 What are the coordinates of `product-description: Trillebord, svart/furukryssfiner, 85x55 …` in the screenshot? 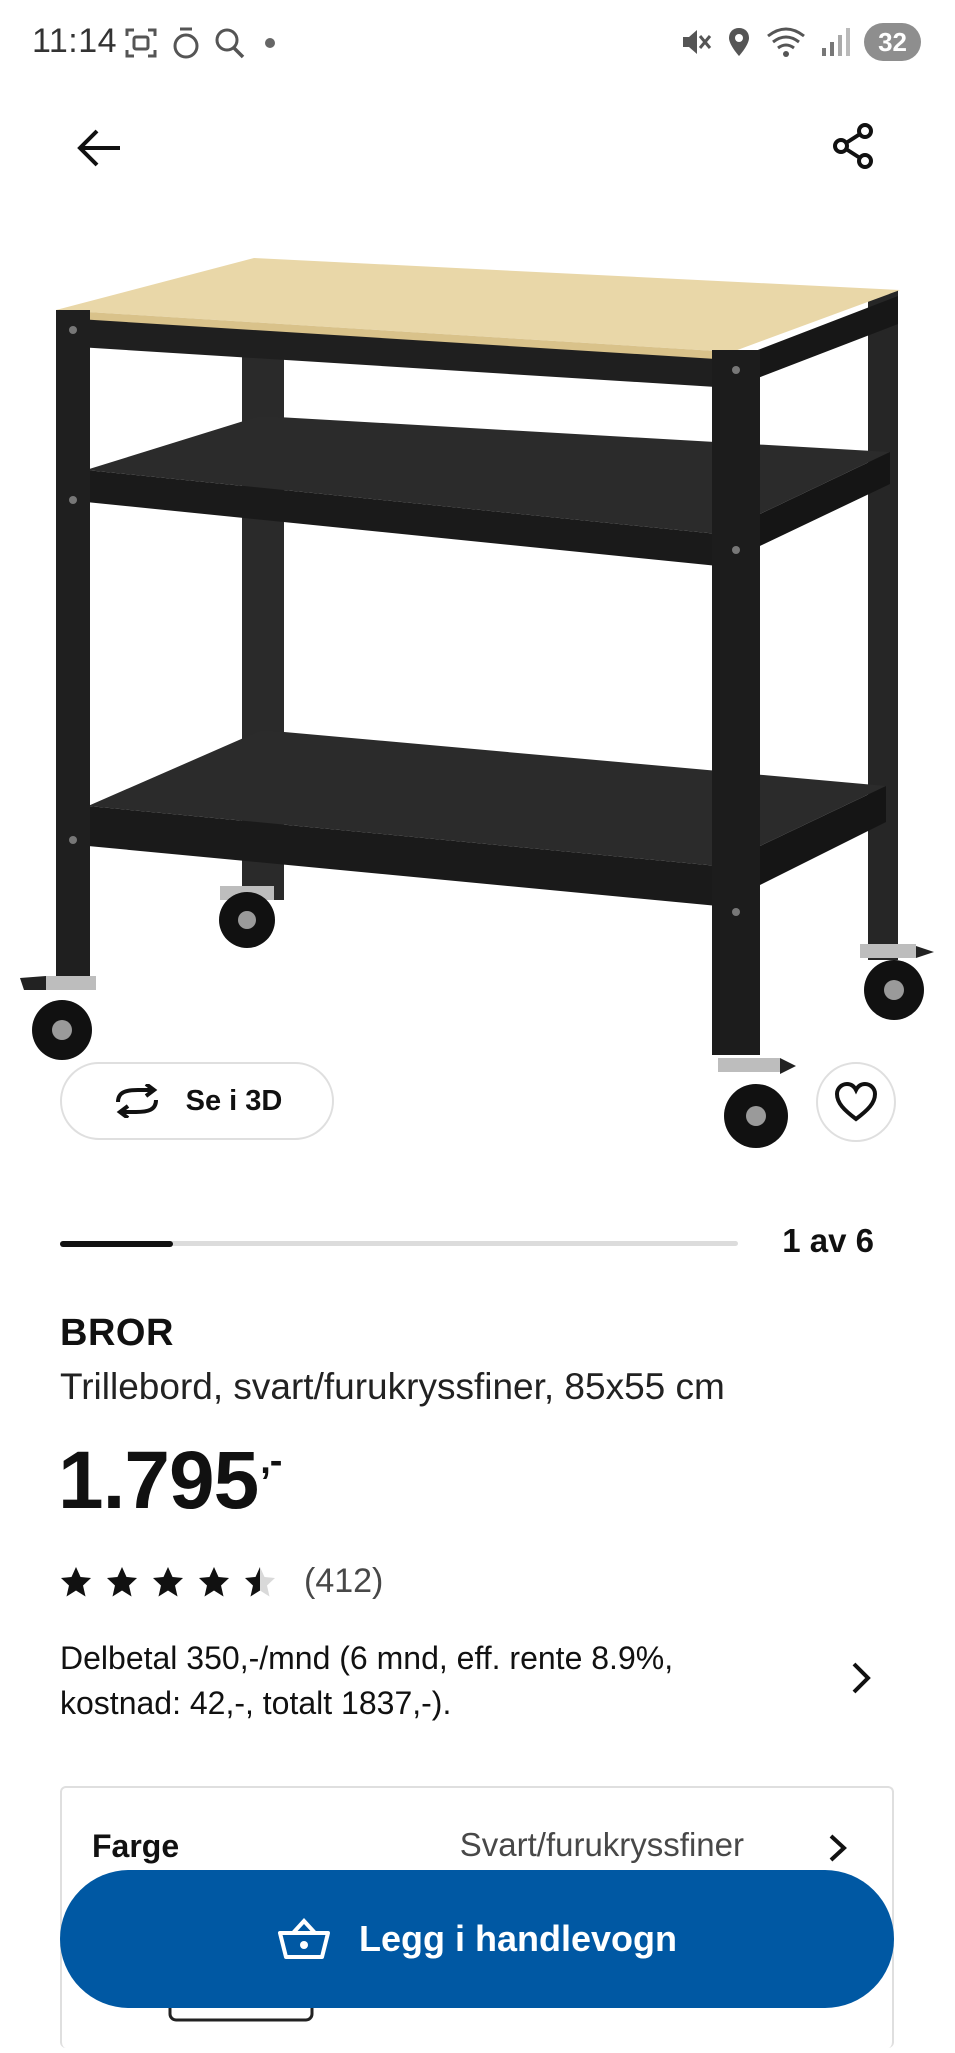 It's located at (392, 1386).